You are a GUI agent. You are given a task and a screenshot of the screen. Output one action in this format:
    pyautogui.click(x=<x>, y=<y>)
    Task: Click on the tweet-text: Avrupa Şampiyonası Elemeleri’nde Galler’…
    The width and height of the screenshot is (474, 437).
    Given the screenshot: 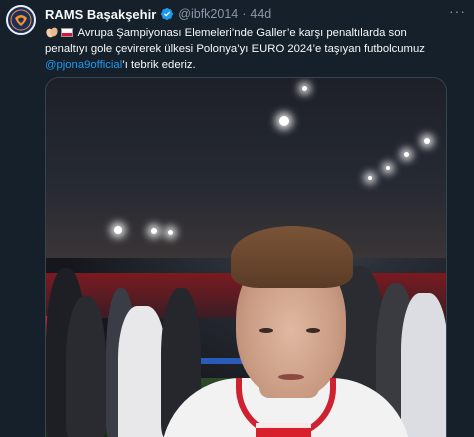 What is the action you would take?
    pyautogui.click(x=247, y=49)
    